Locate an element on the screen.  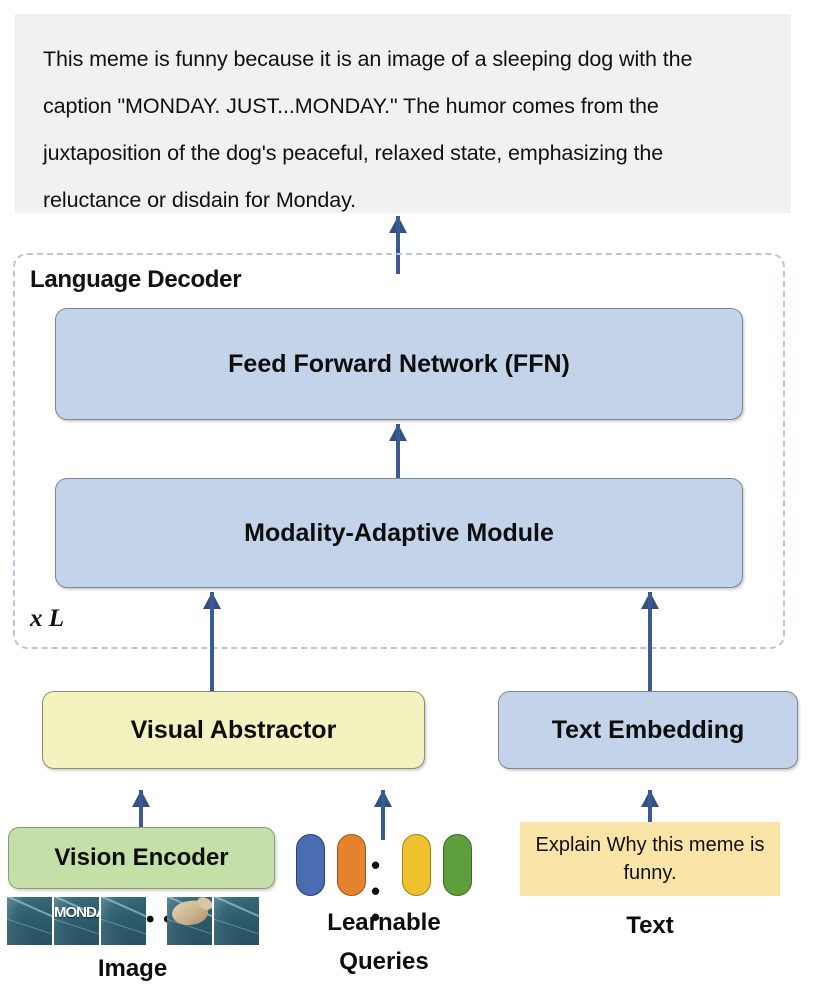
query-capsule-orange is located at coordinates (351, 865).